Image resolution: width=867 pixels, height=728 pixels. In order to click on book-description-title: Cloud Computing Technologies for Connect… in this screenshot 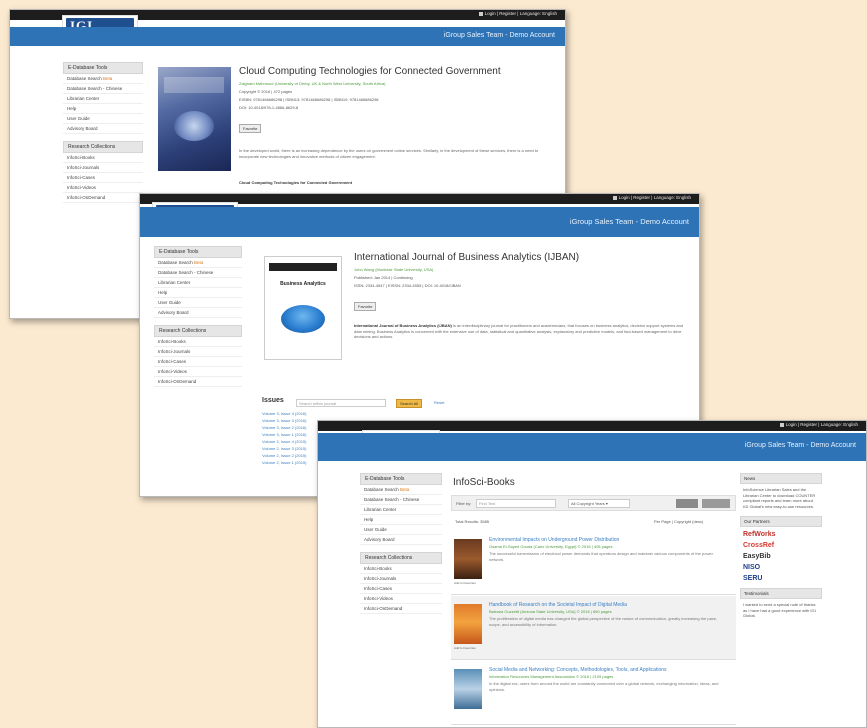, I will do `click(296, 182)`.